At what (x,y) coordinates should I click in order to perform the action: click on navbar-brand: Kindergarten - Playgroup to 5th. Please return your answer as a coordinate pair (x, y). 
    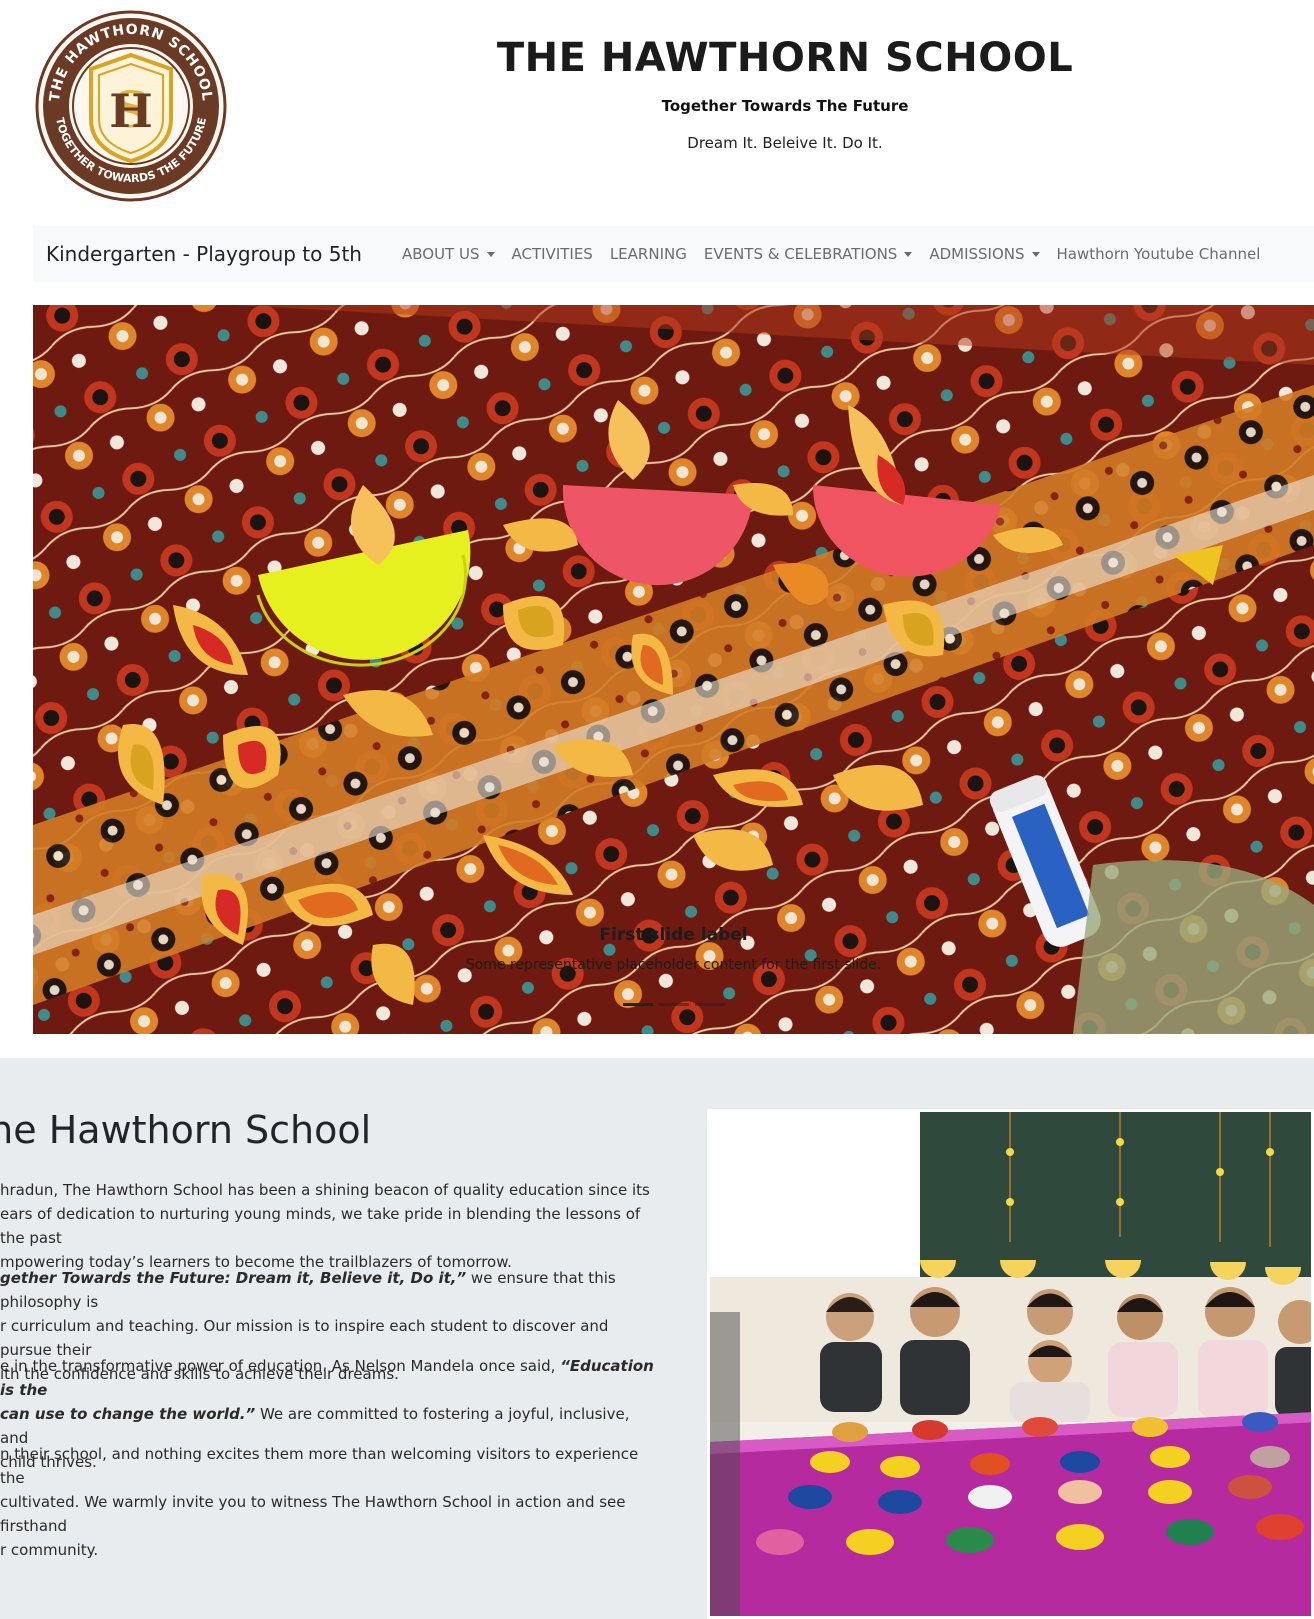
    Looking at the image, I should click on (204, 254).